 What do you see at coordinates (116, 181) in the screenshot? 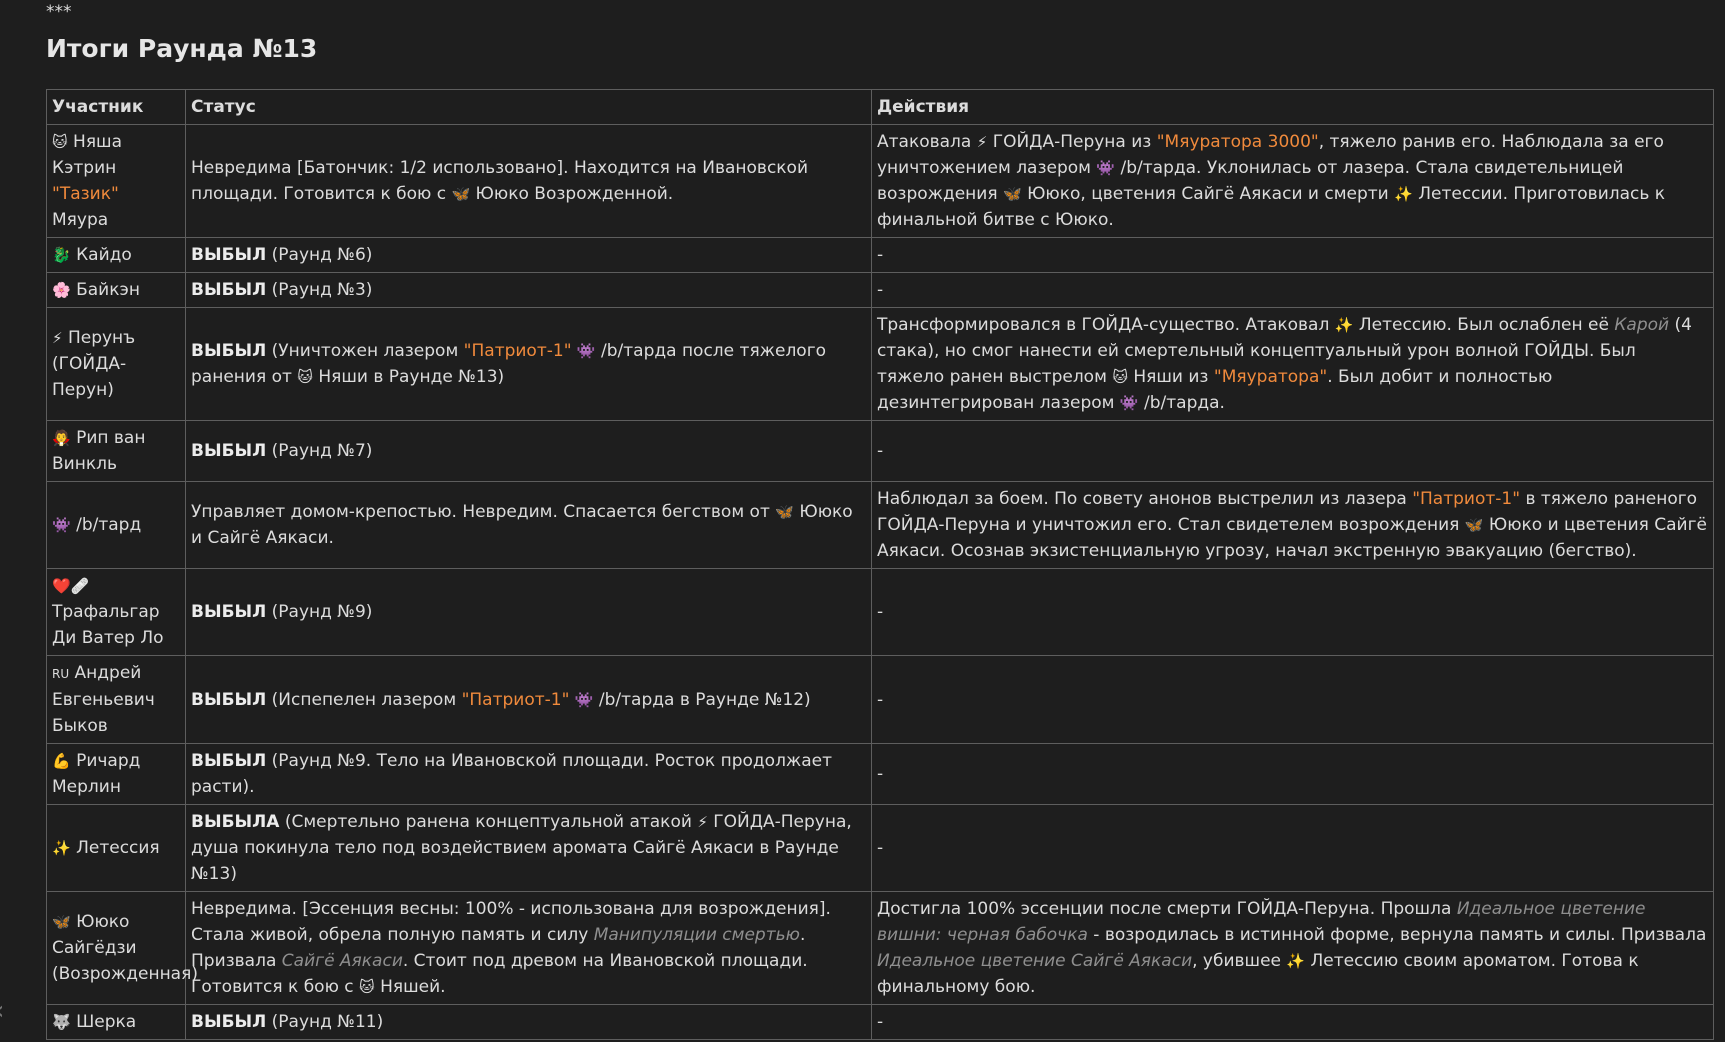
I see `participant-cell: 🐱 Няша Кэтрин "Тазик" Мяура` at bounding box center [116, 181].